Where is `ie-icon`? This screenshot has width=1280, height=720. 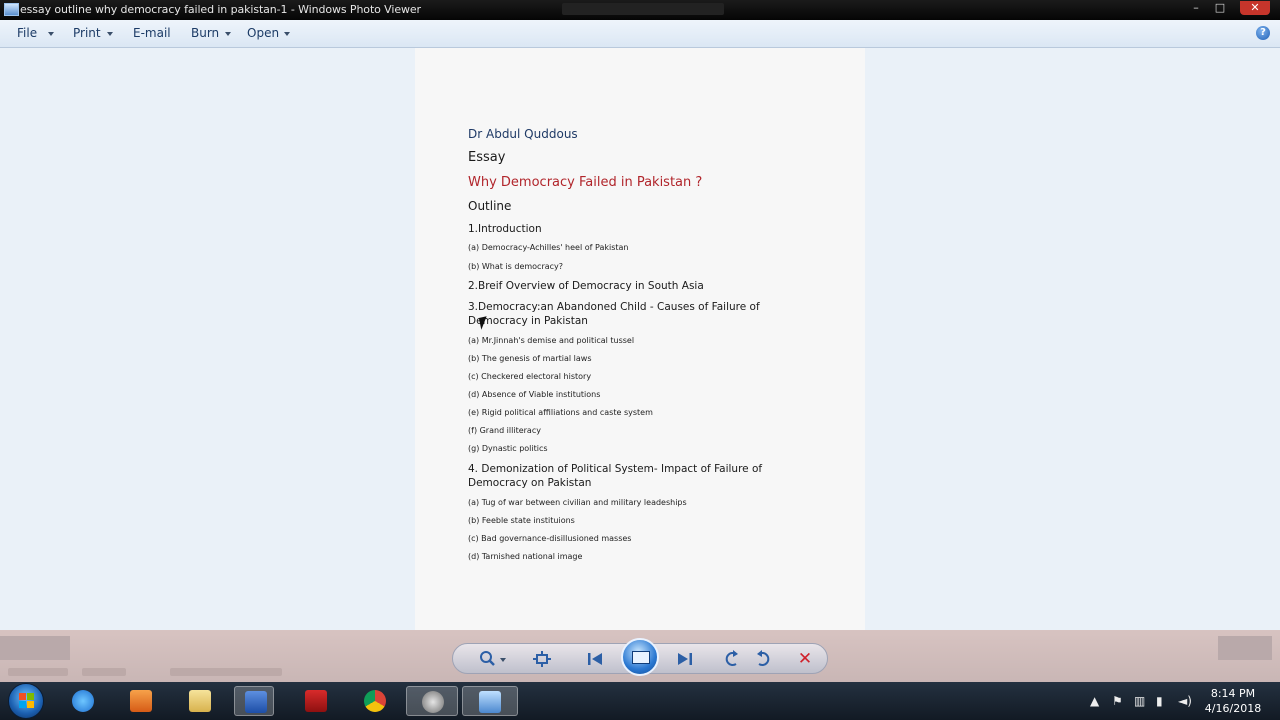 ie-icon is located at coordinates (83, 701).